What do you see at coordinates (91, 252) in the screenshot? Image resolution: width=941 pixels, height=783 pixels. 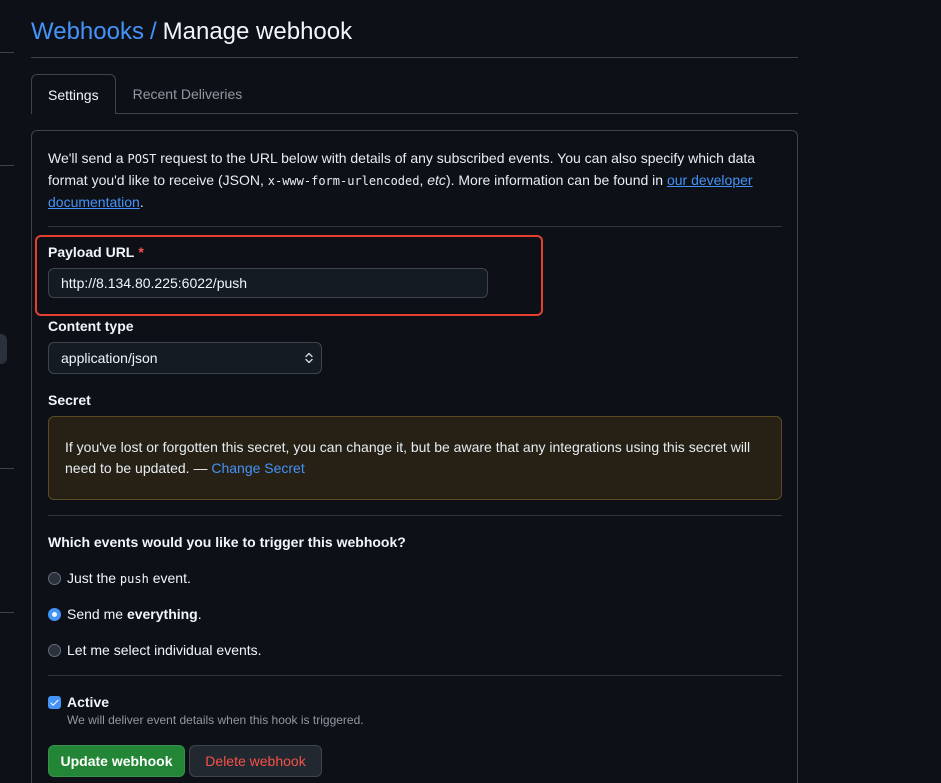 I see `payload-url-label-text: Payload URL` at bounding box center [91, 252].